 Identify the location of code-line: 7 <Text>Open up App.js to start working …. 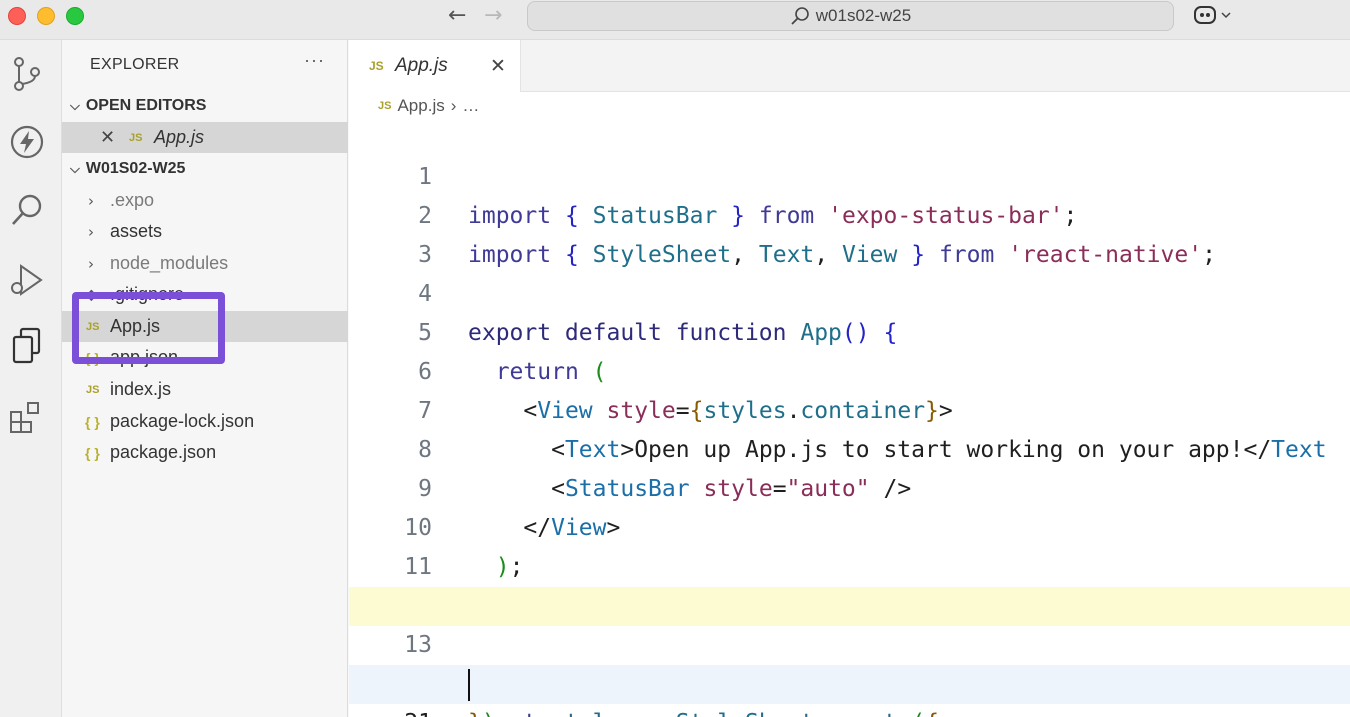
(849, 408).